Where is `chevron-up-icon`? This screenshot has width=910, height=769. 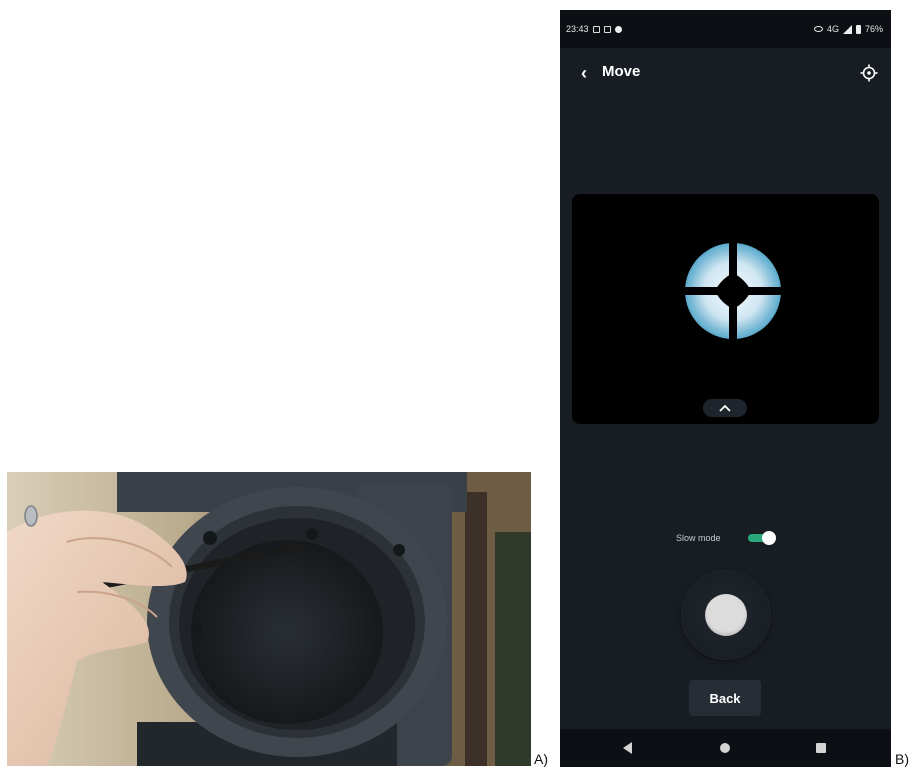
chevron-up-icon is located at coordinates (725, 408).